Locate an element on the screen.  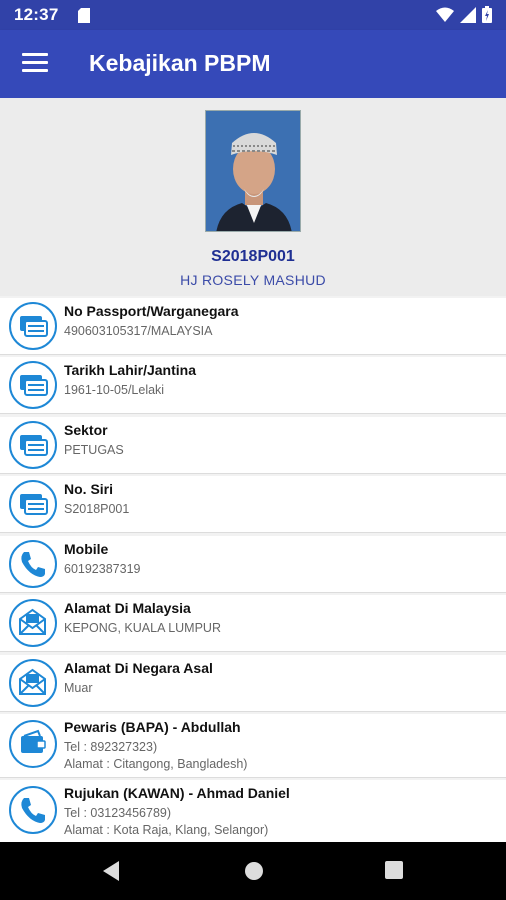
app-bar: Kebajikan PBPM is located at coordinates (253, 64).